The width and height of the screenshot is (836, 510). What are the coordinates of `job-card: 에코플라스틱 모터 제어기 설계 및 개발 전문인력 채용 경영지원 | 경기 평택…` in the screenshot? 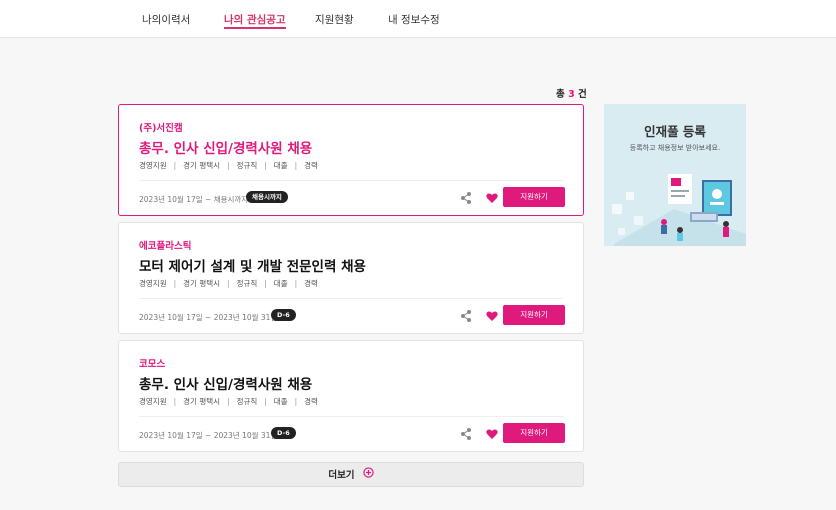 It's located at (351, 278).